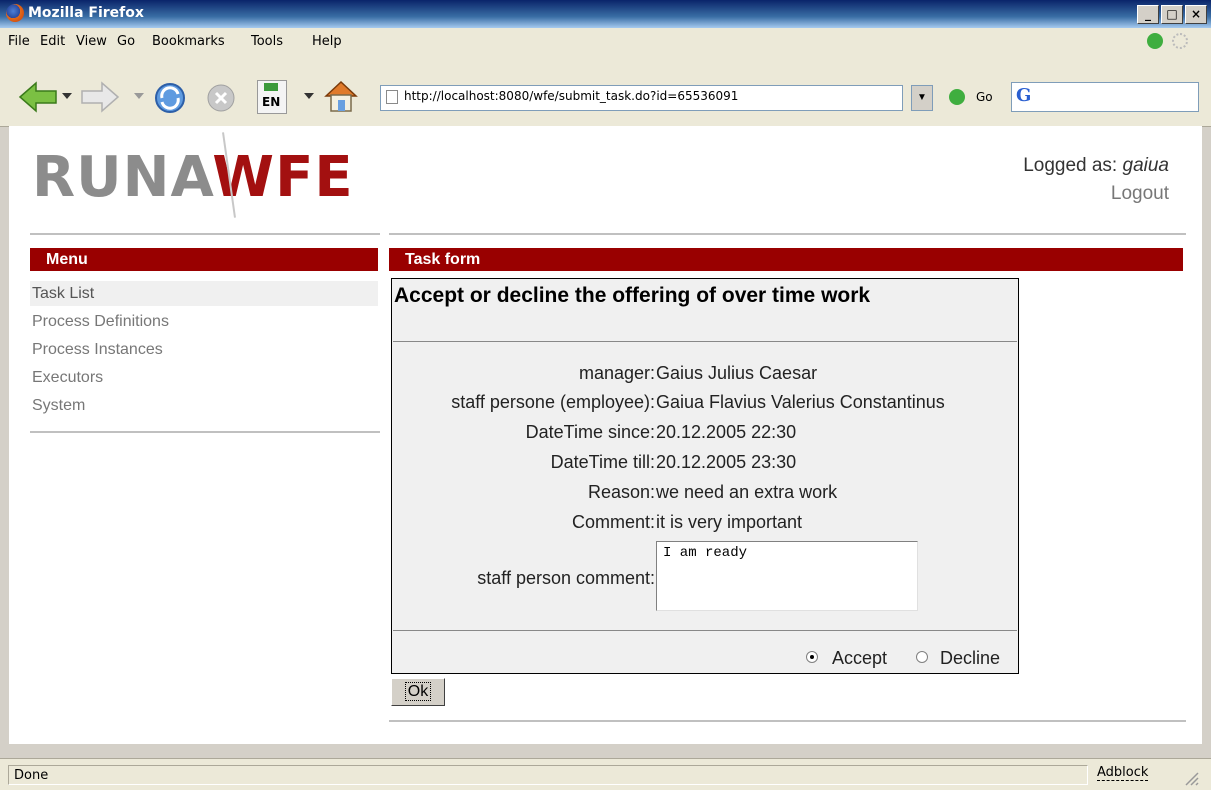  Describe the element at coordinates (1146, 165) in the screenshot. I see `user-name: gaiua` at that location.